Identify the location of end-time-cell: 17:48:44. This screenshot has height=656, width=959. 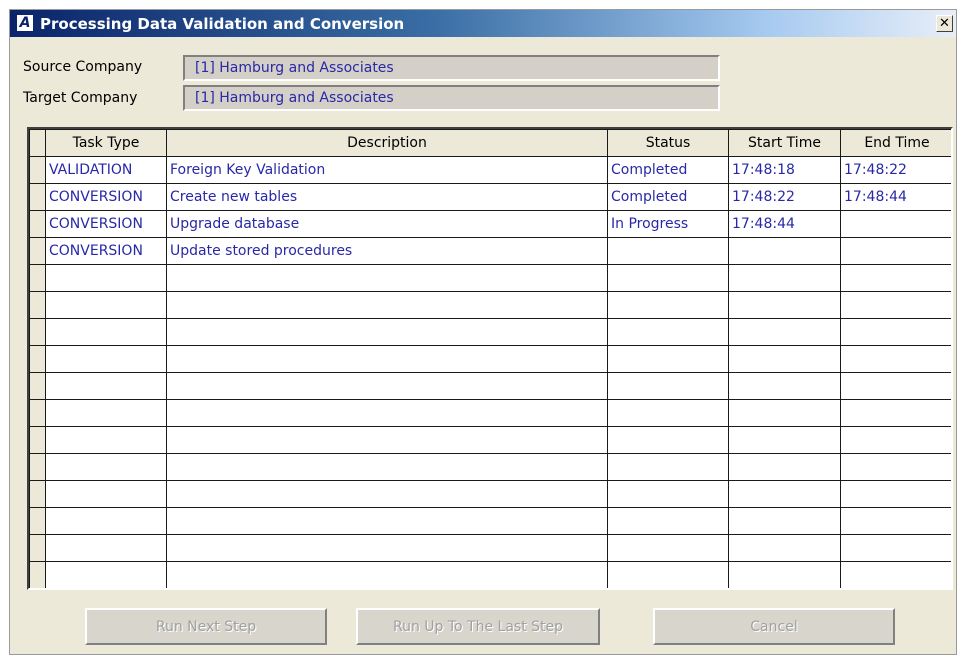
(895, 197).